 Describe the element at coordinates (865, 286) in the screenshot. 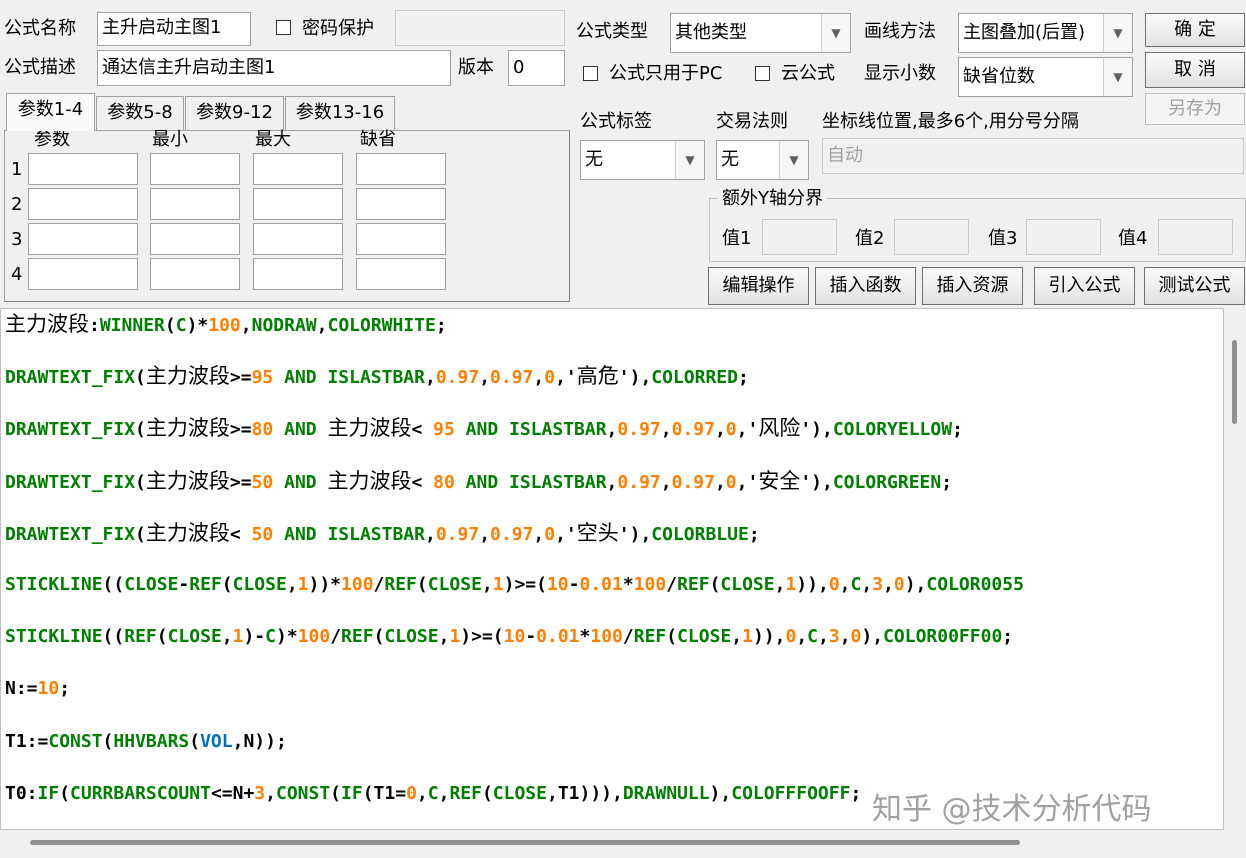

I see `insert-function-button: 插入函数` at that location.